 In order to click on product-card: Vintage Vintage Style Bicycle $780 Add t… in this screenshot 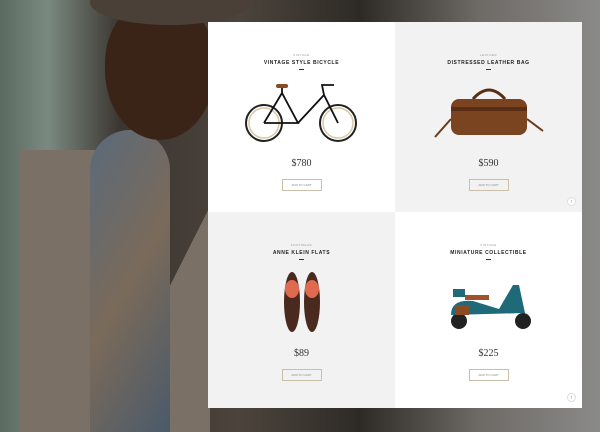, I will do `click(301, 117)`.